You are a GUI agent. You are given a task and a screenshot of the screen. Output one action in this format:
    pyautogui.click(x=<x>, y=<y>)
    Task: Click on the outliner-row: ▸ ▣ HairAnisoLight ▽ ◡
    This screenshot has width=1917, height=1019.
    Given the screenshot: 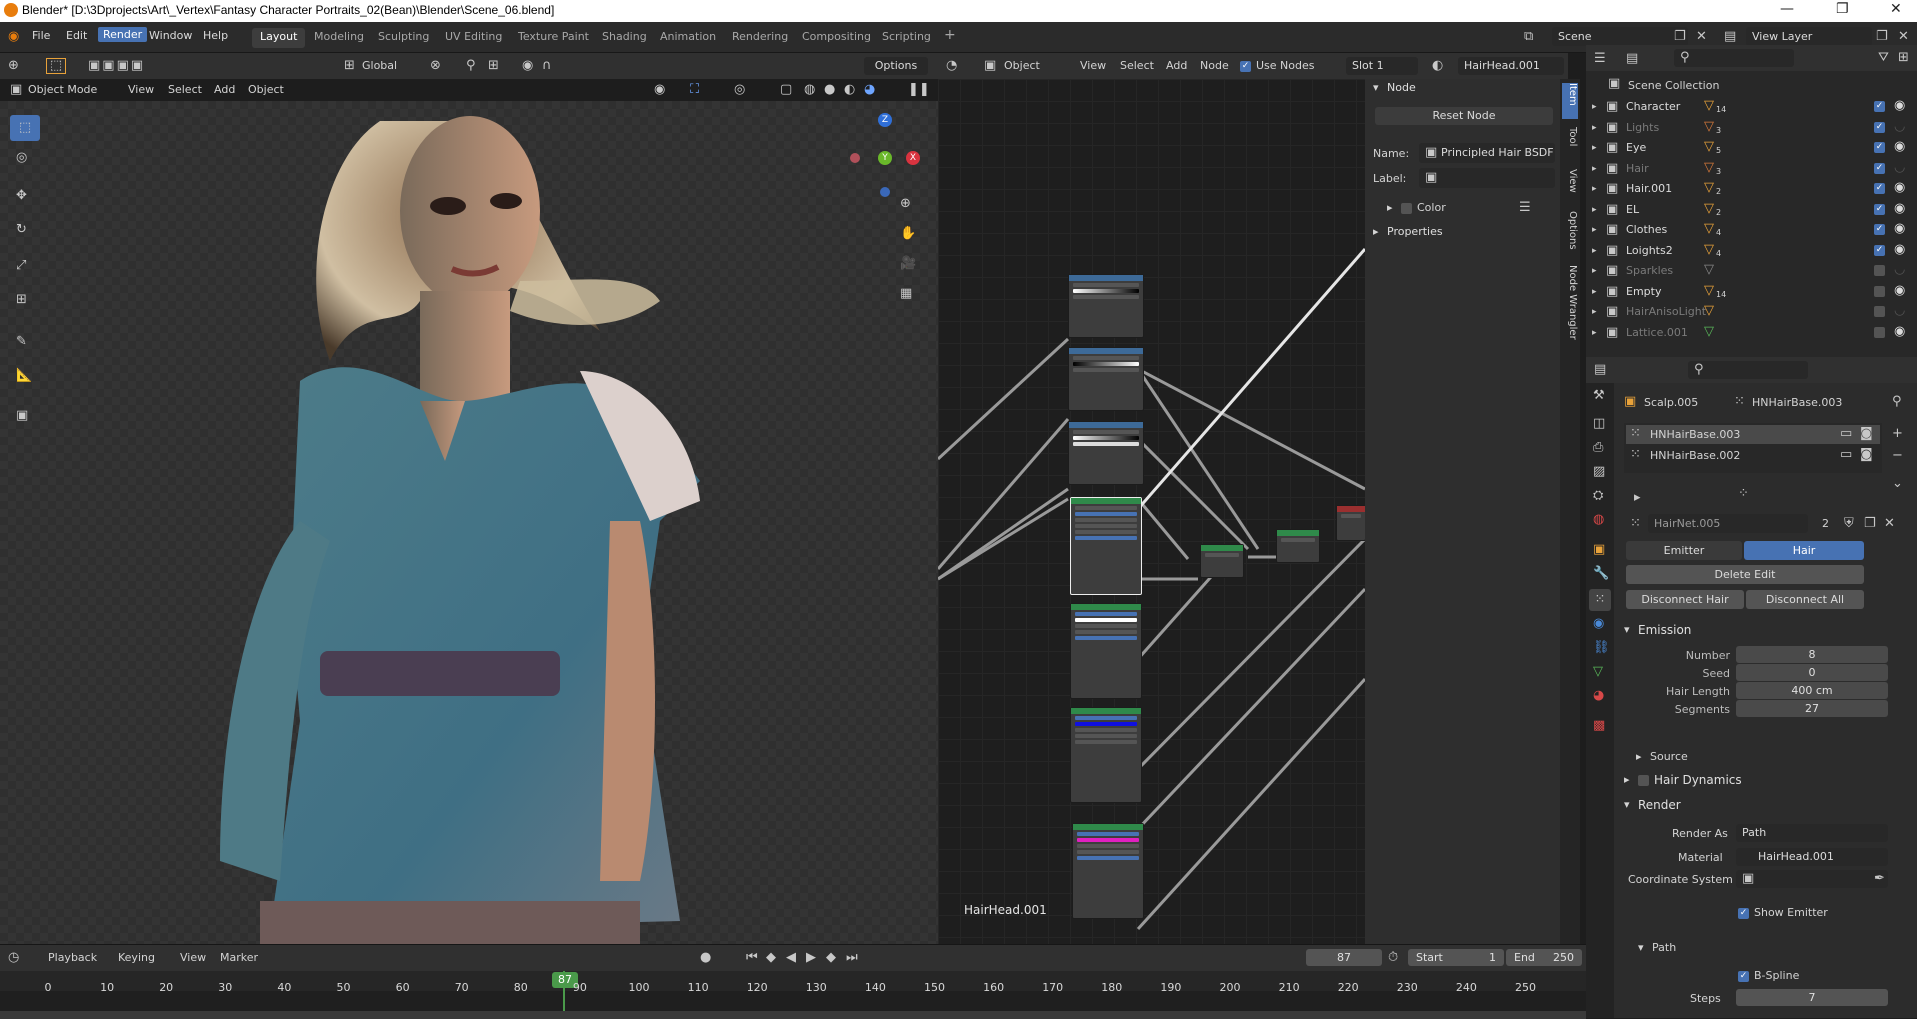 What is the action you would take?
    pyautogui.click(x=1751, y=312)
    